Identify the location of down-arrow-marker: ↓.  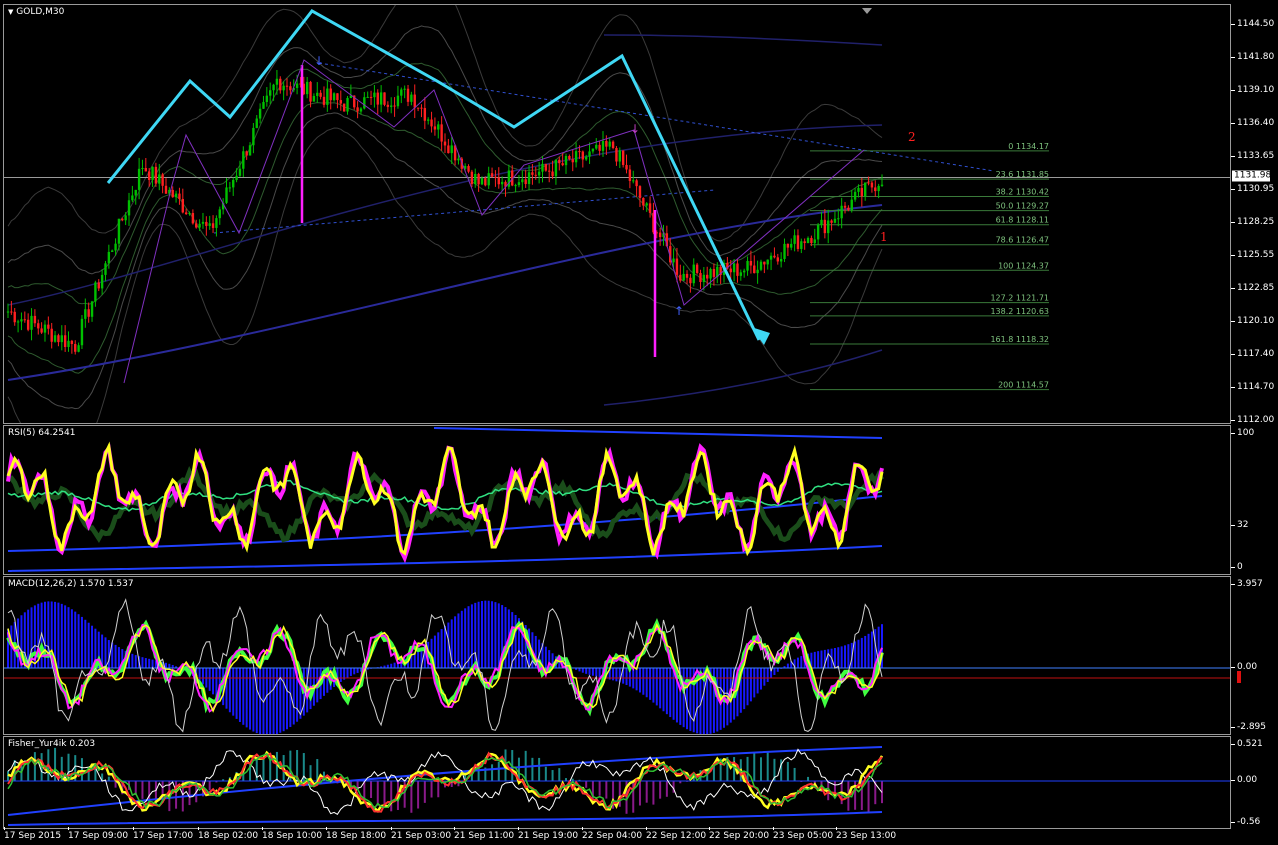
(319, 61).